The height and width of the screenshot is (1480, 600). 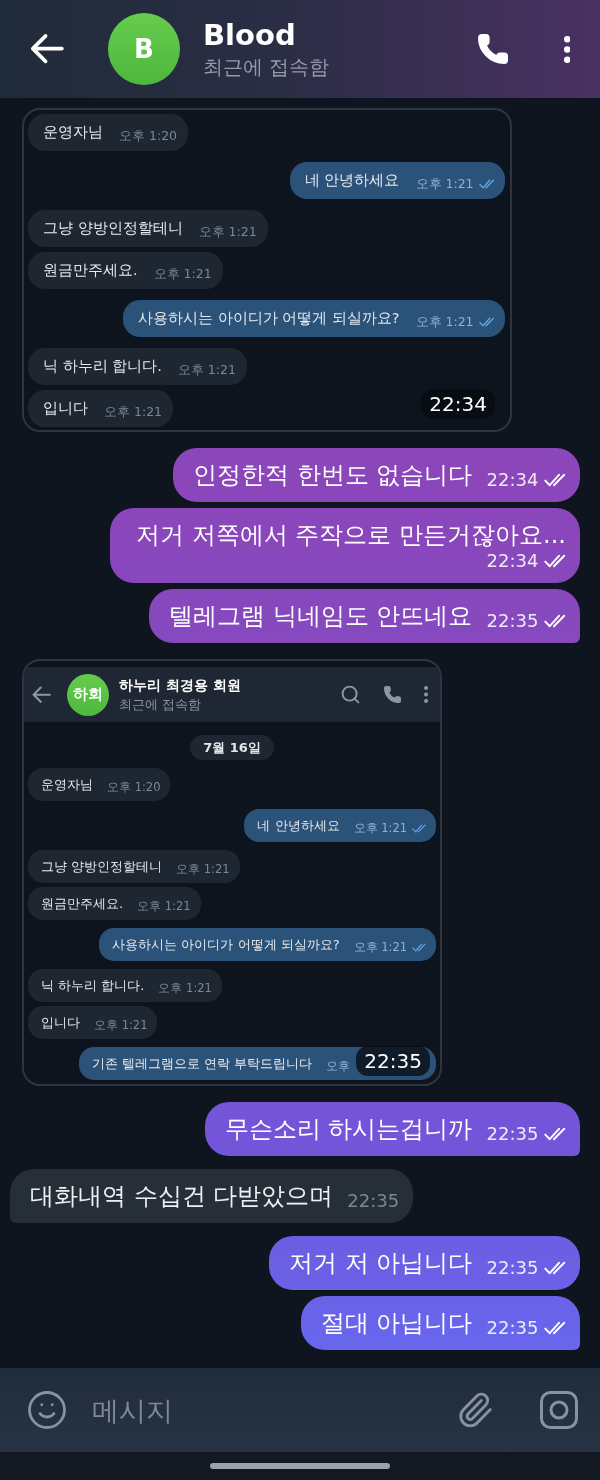 What do you see at coordinates (393, 1061) in the screenshot?
I see `media-timestamp: 22:35` at bounding box center [393, 1061].